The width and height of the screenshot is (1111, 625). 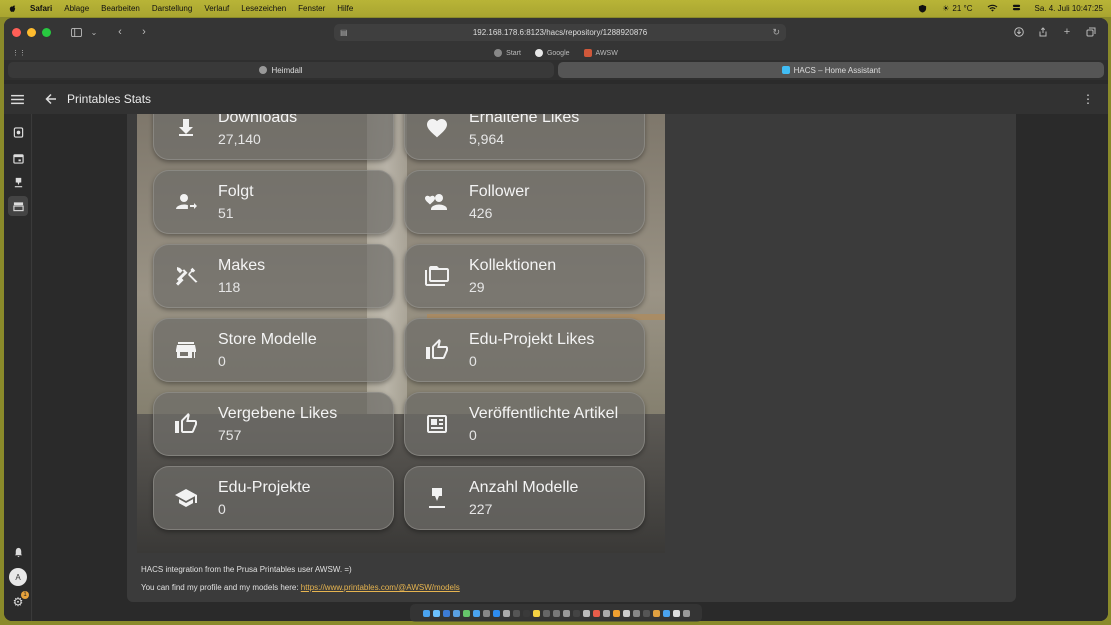 What do you see at coordinates (426, 613) in the screenshot?
I see `finder-icon` at bounding box center [426, 613].